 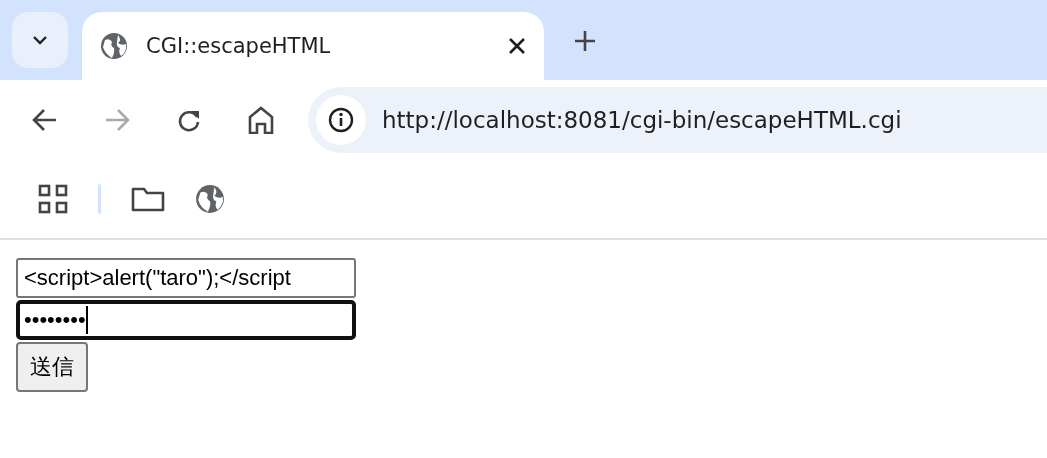 I want to click on new-tab-icon, so click(x=585, y=41).